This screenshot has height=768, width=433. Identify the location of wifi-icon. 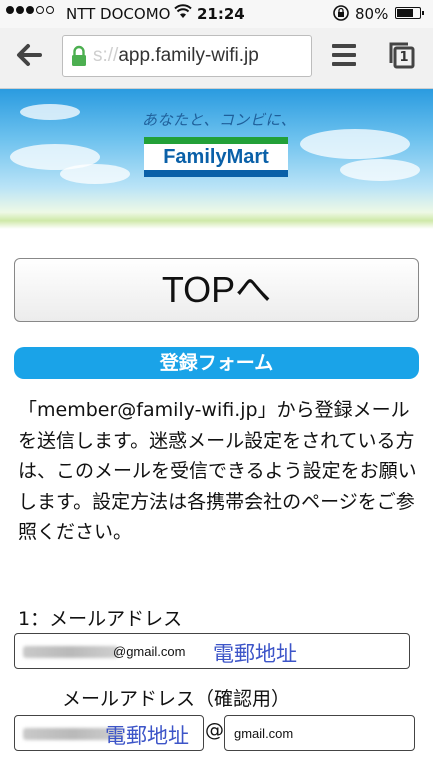
(183, 14).